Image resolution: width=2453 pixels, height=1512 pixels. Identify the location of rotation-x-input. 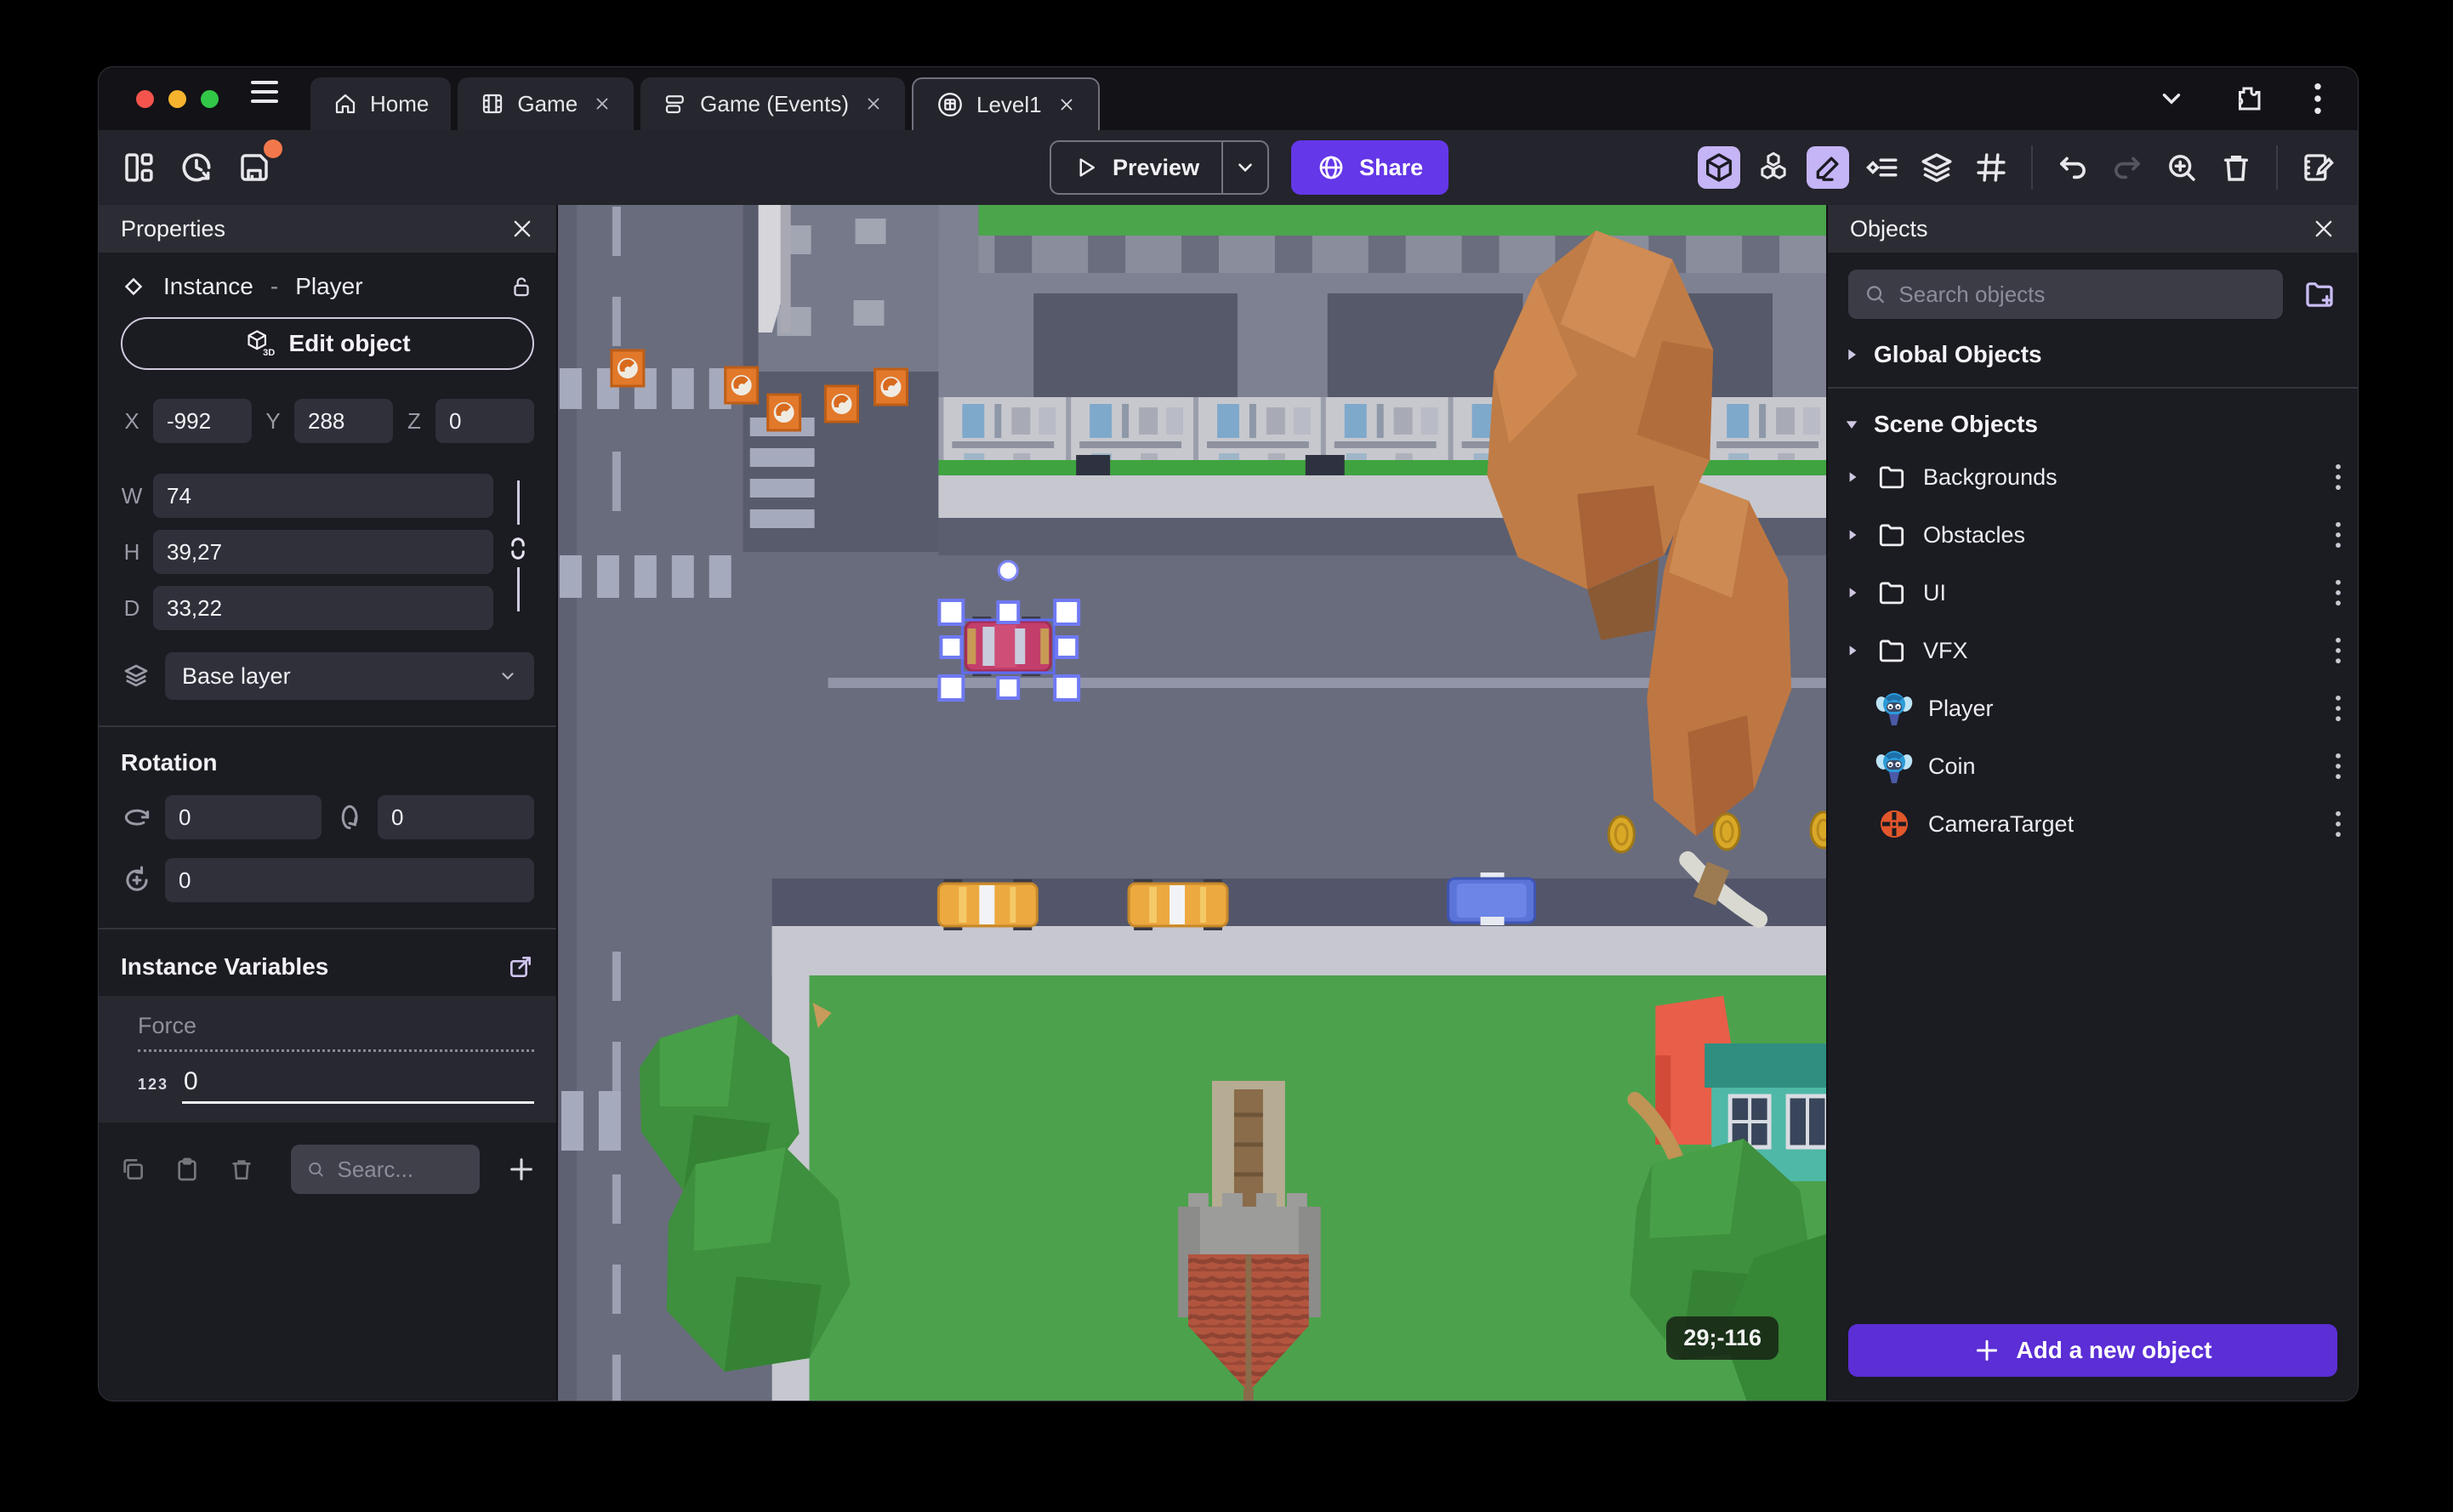
(243, 817).